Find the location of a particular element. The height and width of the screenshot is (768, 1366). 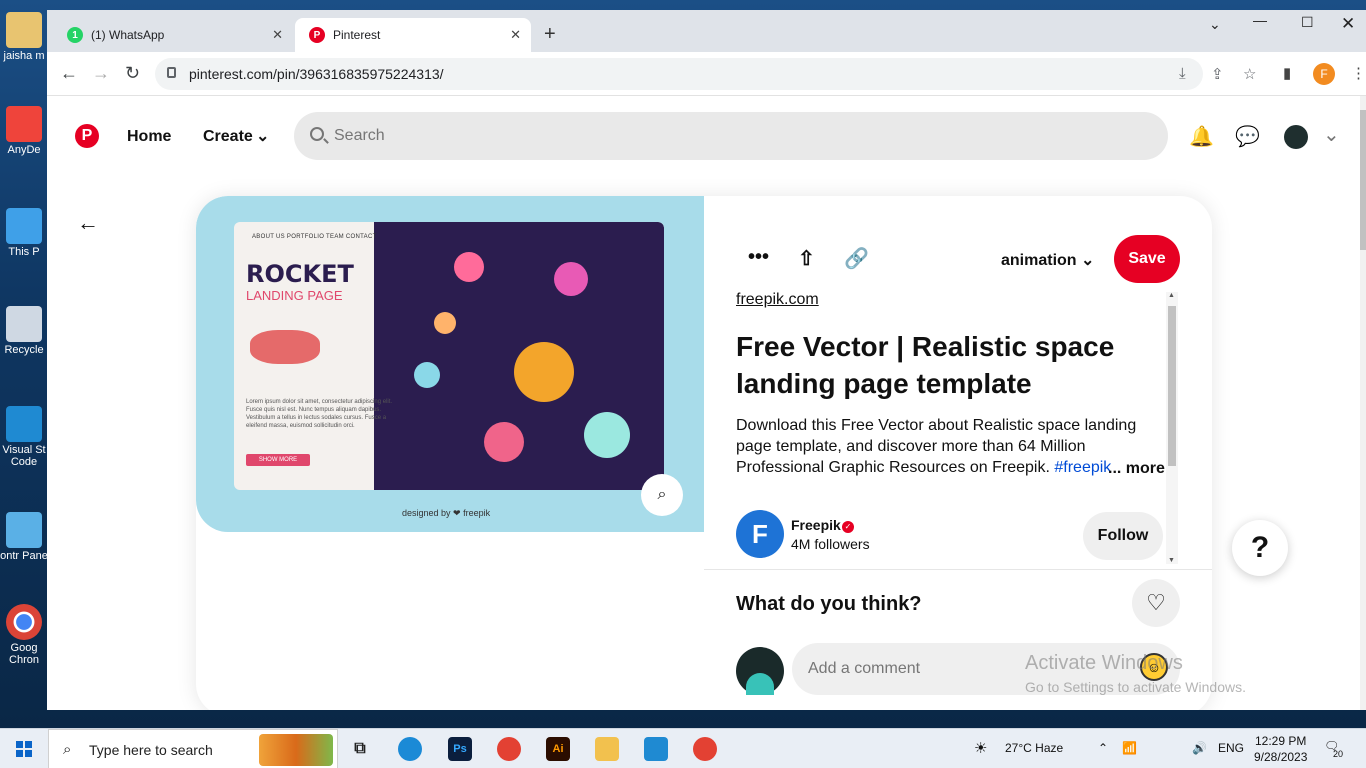

comment-placeholder: Add a comment is located at coordinates (864, 668).